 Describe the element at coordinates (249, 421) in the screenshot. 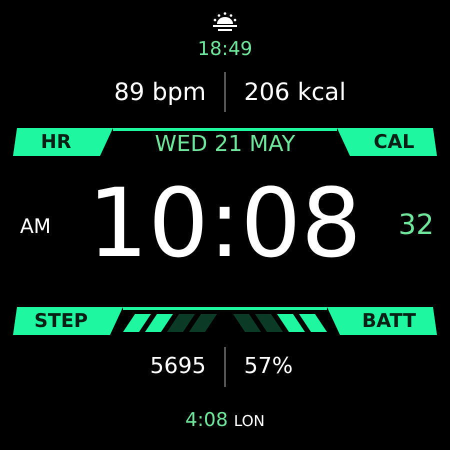

I see `world-clock-city: LON` at that location.